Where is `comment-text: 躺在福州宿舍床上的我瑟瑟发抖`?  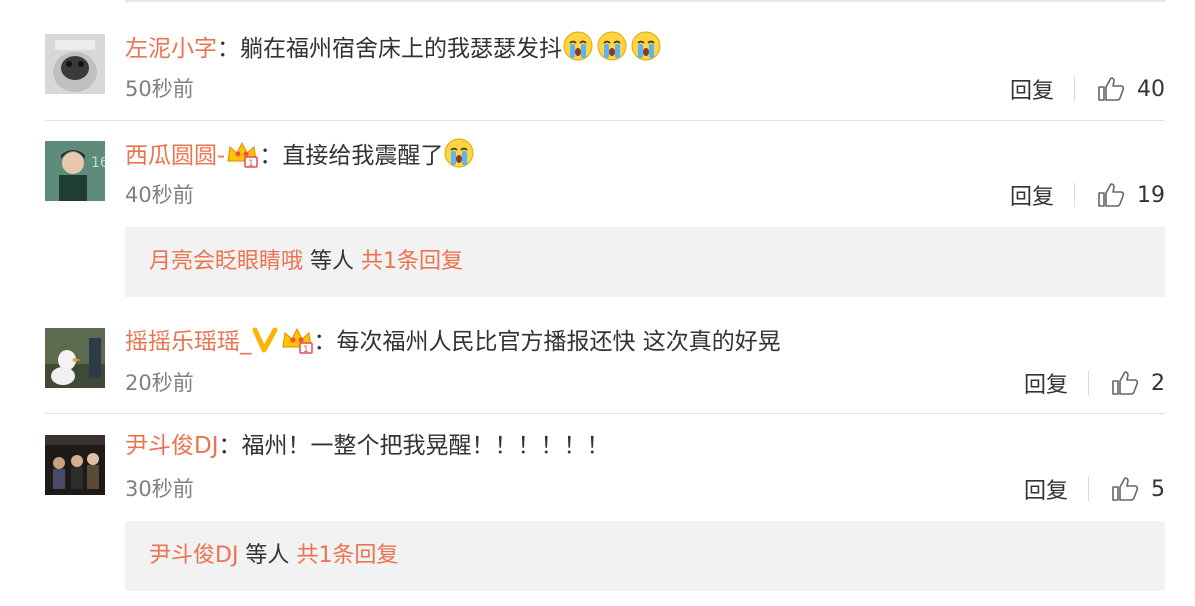
comment-text: 躺在福州宿舍床上的我瑟瑟发抖 is located at coordinates (401, 49).